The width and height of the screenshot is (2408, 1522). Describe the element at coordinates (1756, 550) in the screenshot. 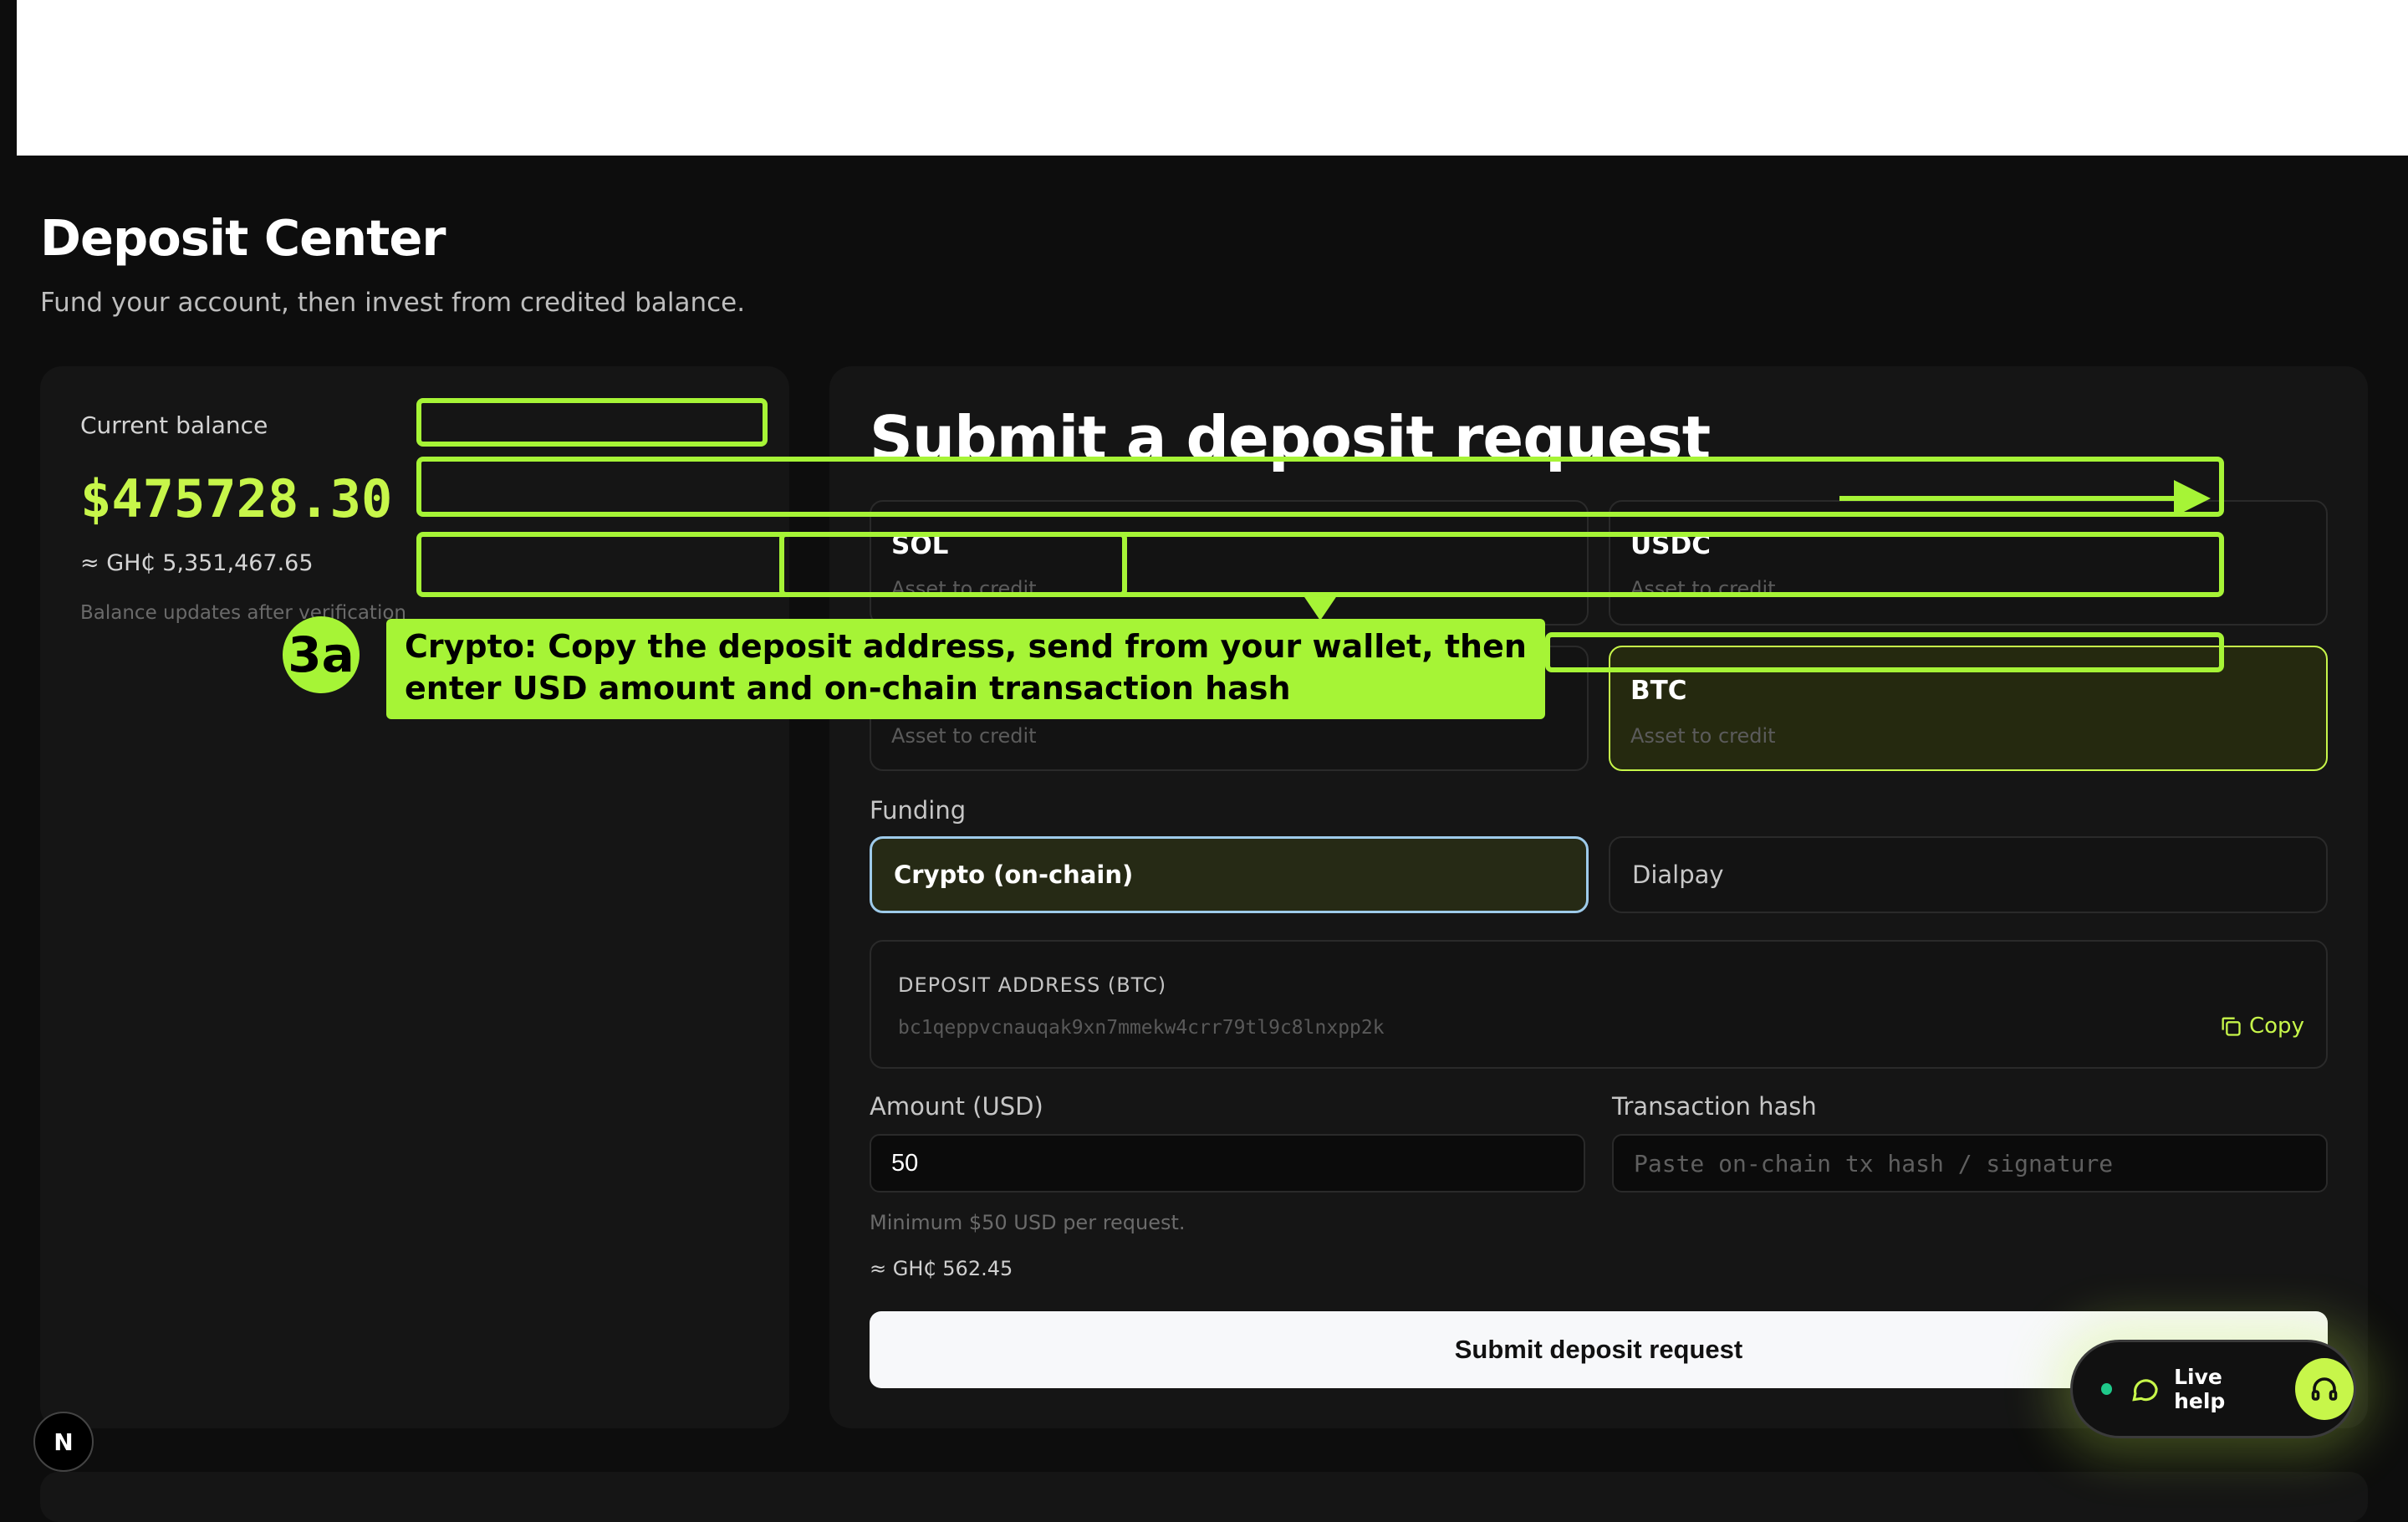

I see `overlay-arrows` at that location.